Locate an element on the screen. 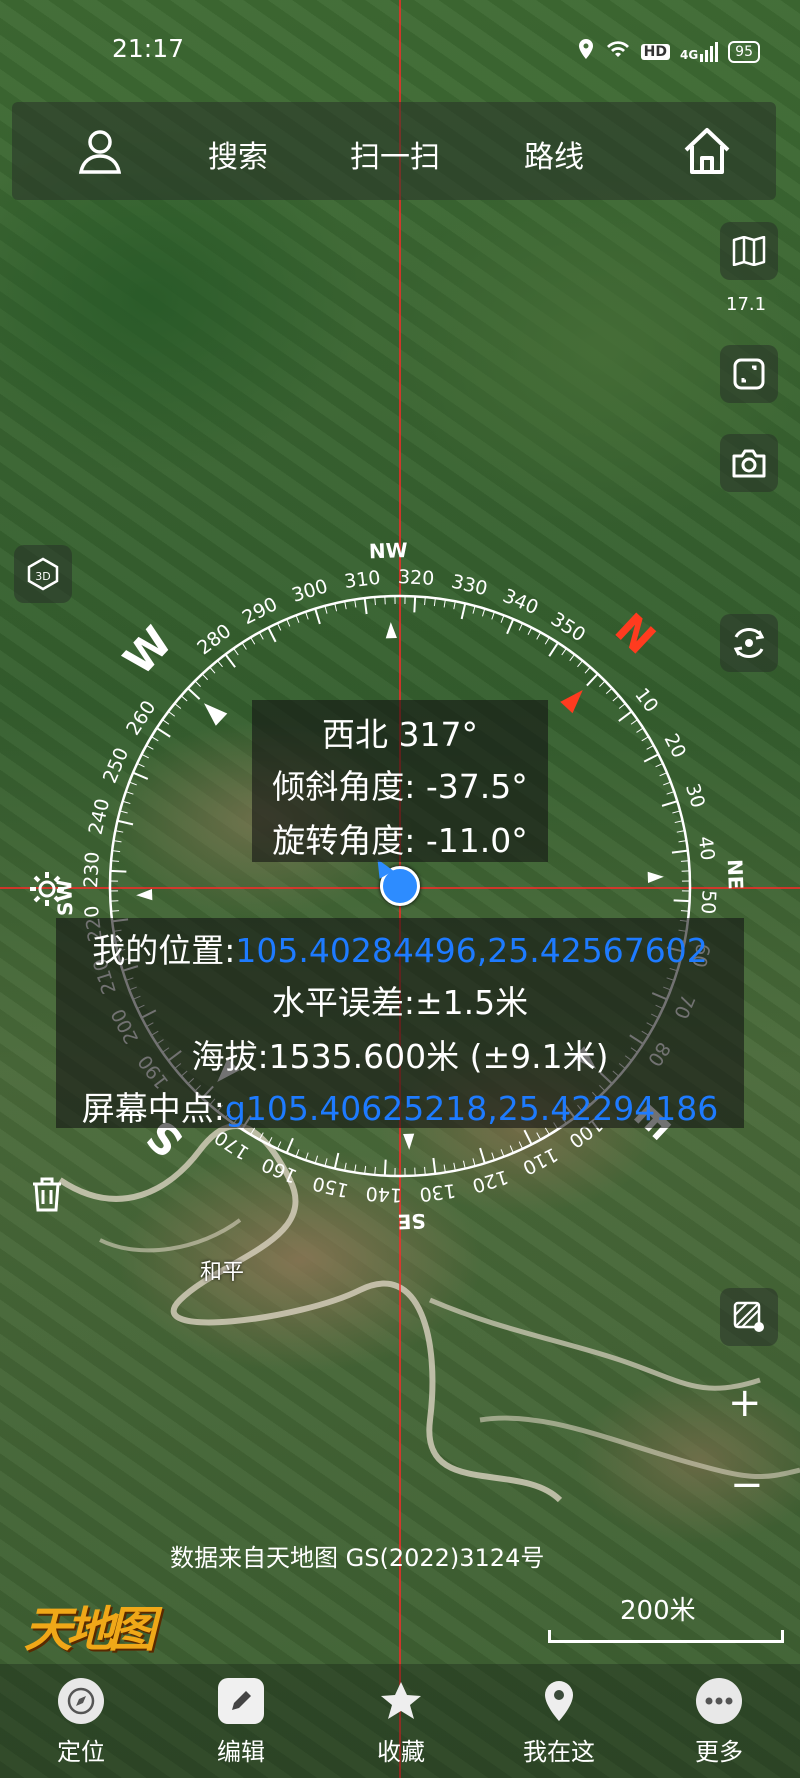  location-status-icon is located at coordinates (586, 51).